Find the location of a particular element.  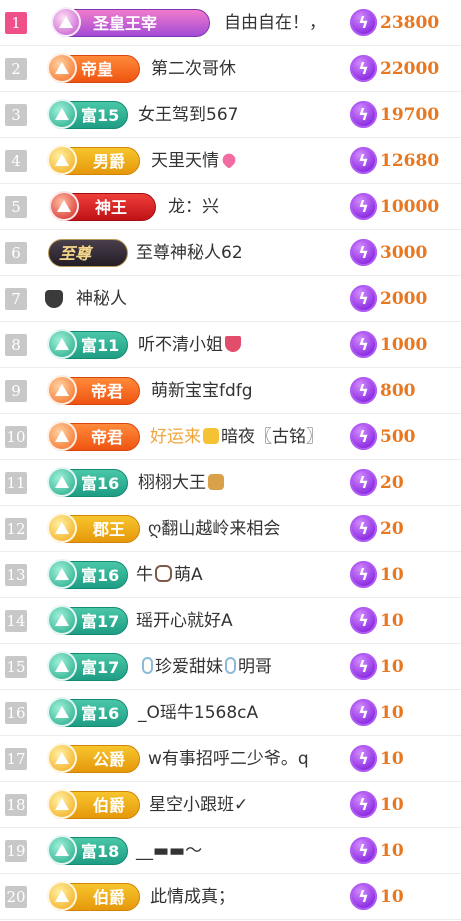

list-item: 9 帝君 萌新宝宝fdfg ϟ 800 is located at coordinates (230, 391).